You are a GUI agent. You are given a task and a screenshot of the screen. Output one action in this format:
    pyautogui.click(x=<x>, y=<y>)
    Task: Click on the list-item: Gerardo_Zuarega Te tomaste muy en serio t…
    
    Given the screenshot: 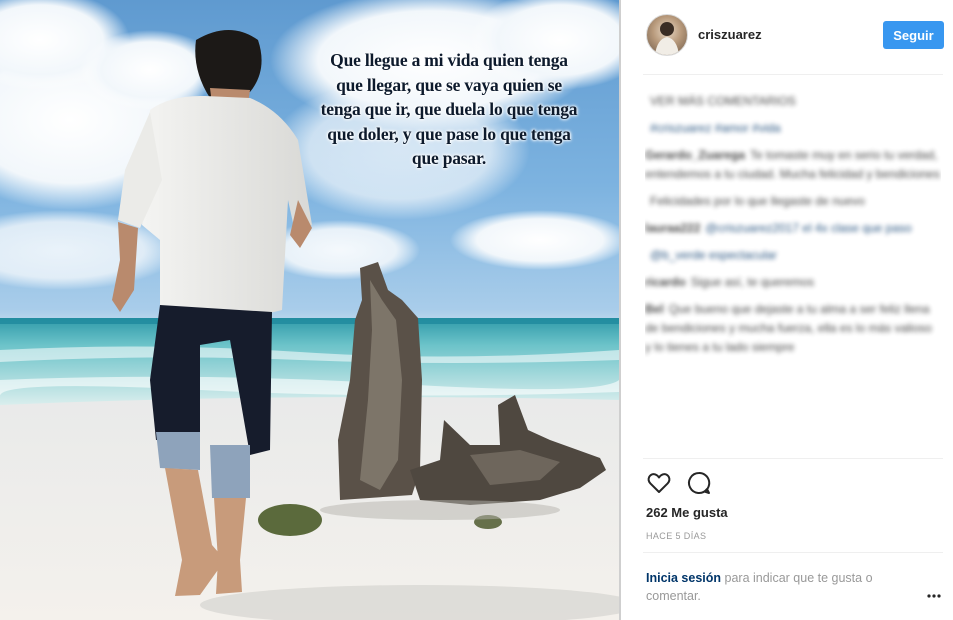 What is the action you would take?
    pyautogui.click(x=792, y=164)
    